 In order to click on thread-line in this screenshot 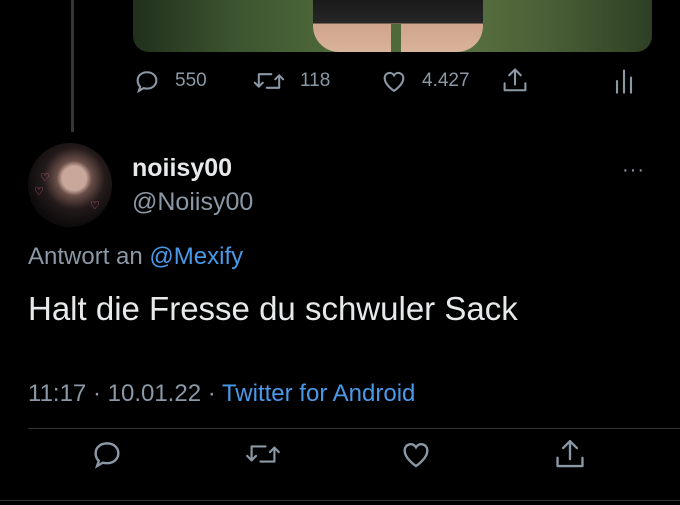, I will do `click(72, 66)`.